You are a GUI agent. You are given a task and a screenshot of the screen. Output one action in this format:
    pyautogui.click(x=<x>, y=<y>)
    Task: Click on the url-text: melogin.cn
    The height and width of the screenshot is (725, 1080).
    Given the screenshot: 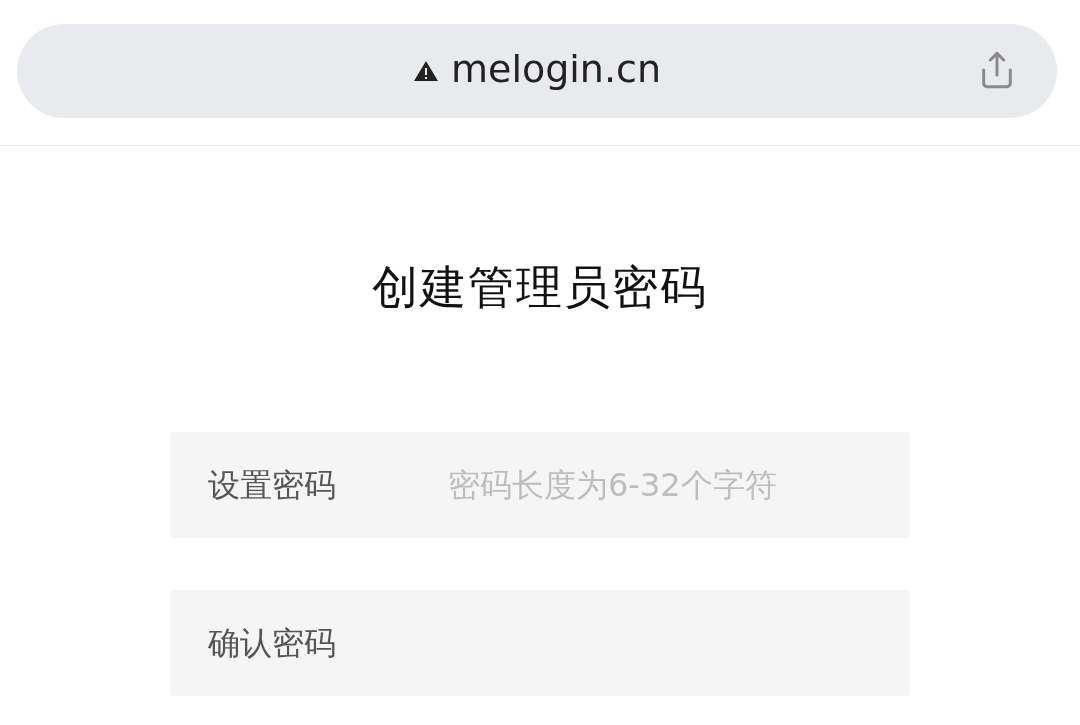 What is the action you would take?
    pyautogui.click(x=556, y=71)
    